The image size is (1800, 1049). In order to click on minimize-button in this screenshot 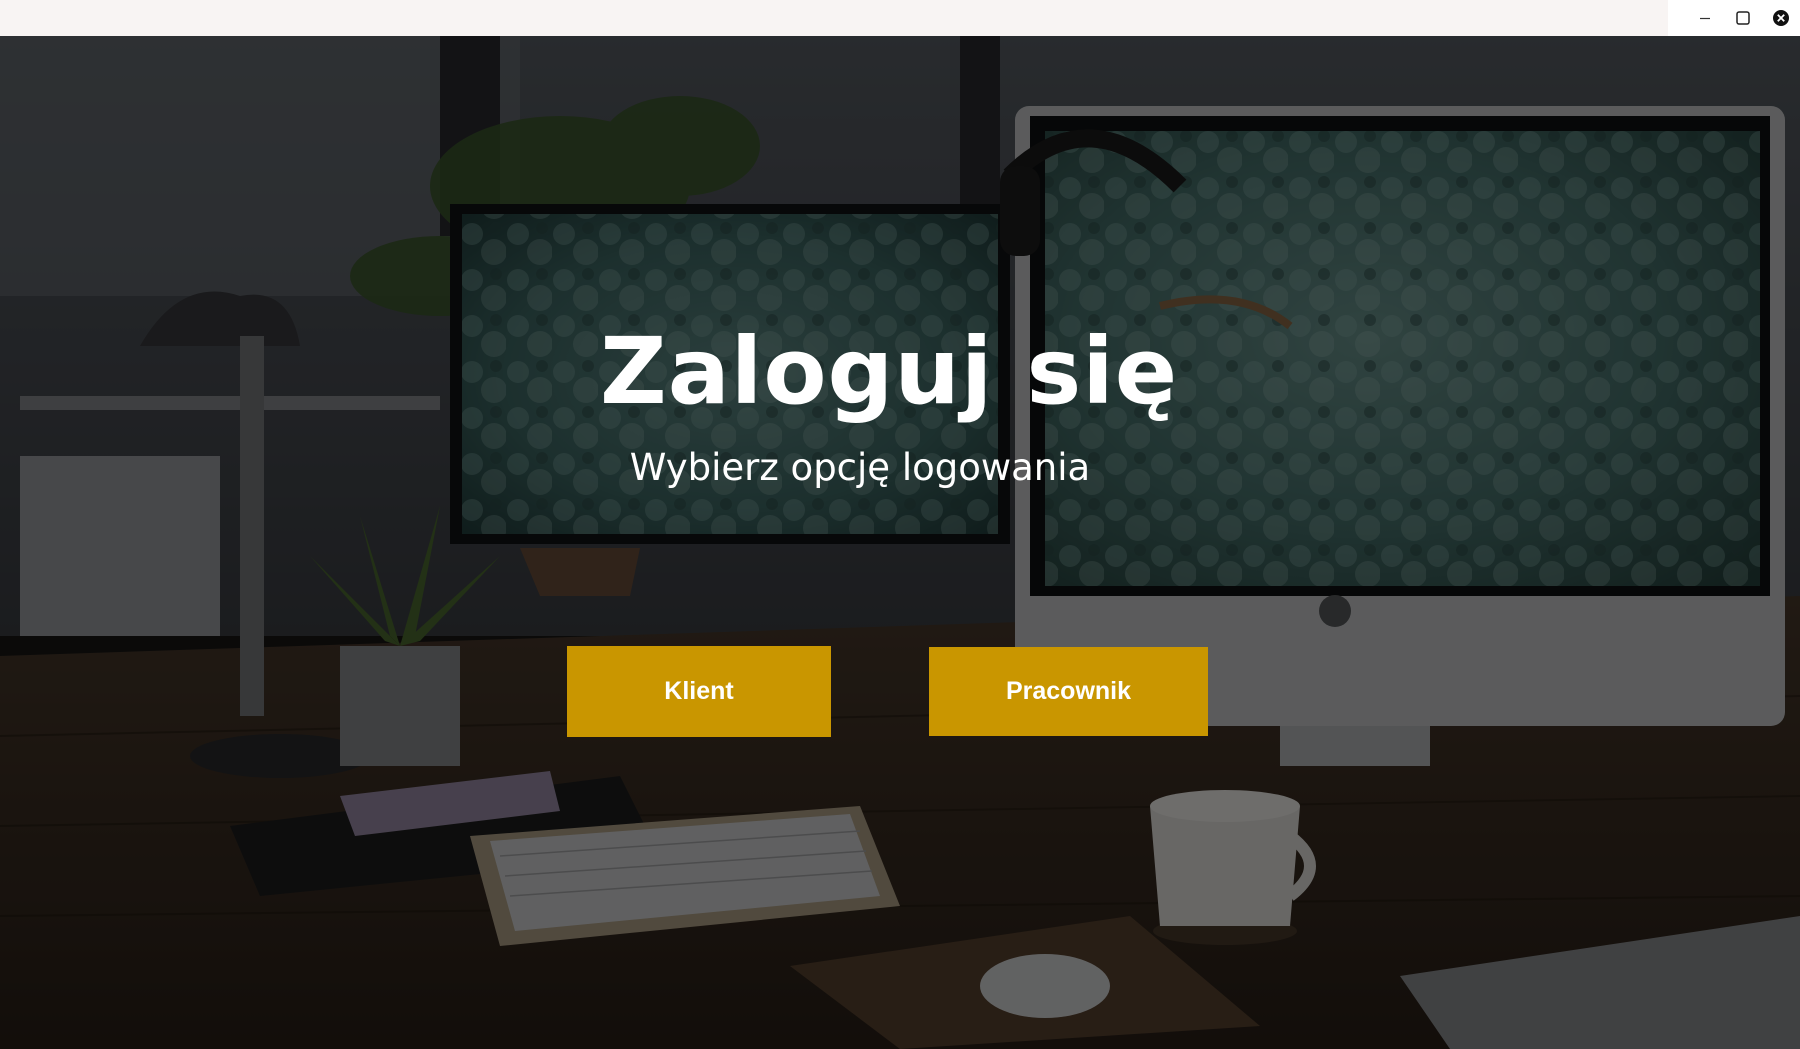, I will do `click(1705, 18)`.